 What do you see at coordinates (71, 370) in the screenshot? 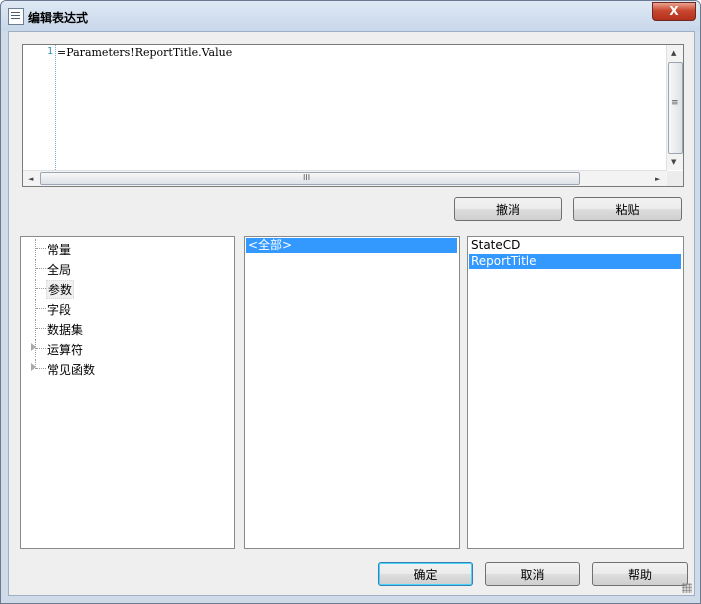
I see `tree-item-label: 常见函数` at bounding box center [71, 370].